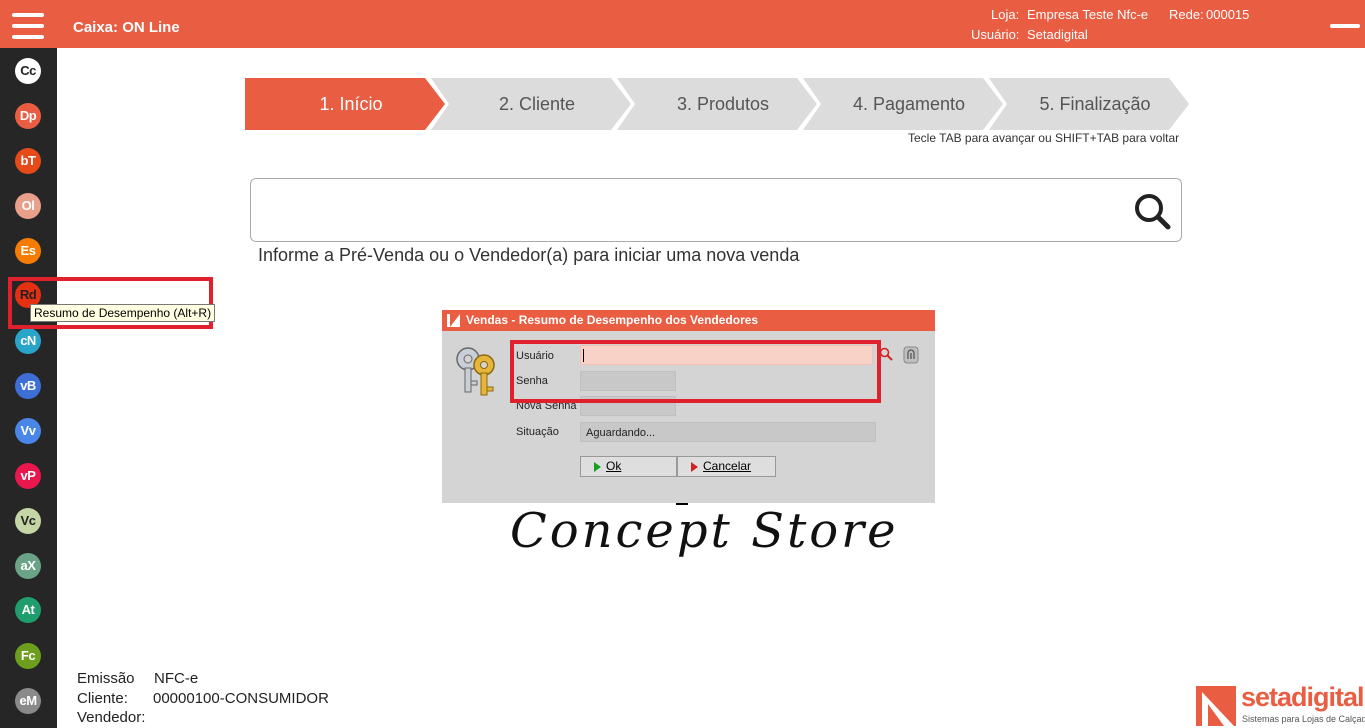  I want to click on step-pagamento: 4. Pagamento, so click(903, 104).